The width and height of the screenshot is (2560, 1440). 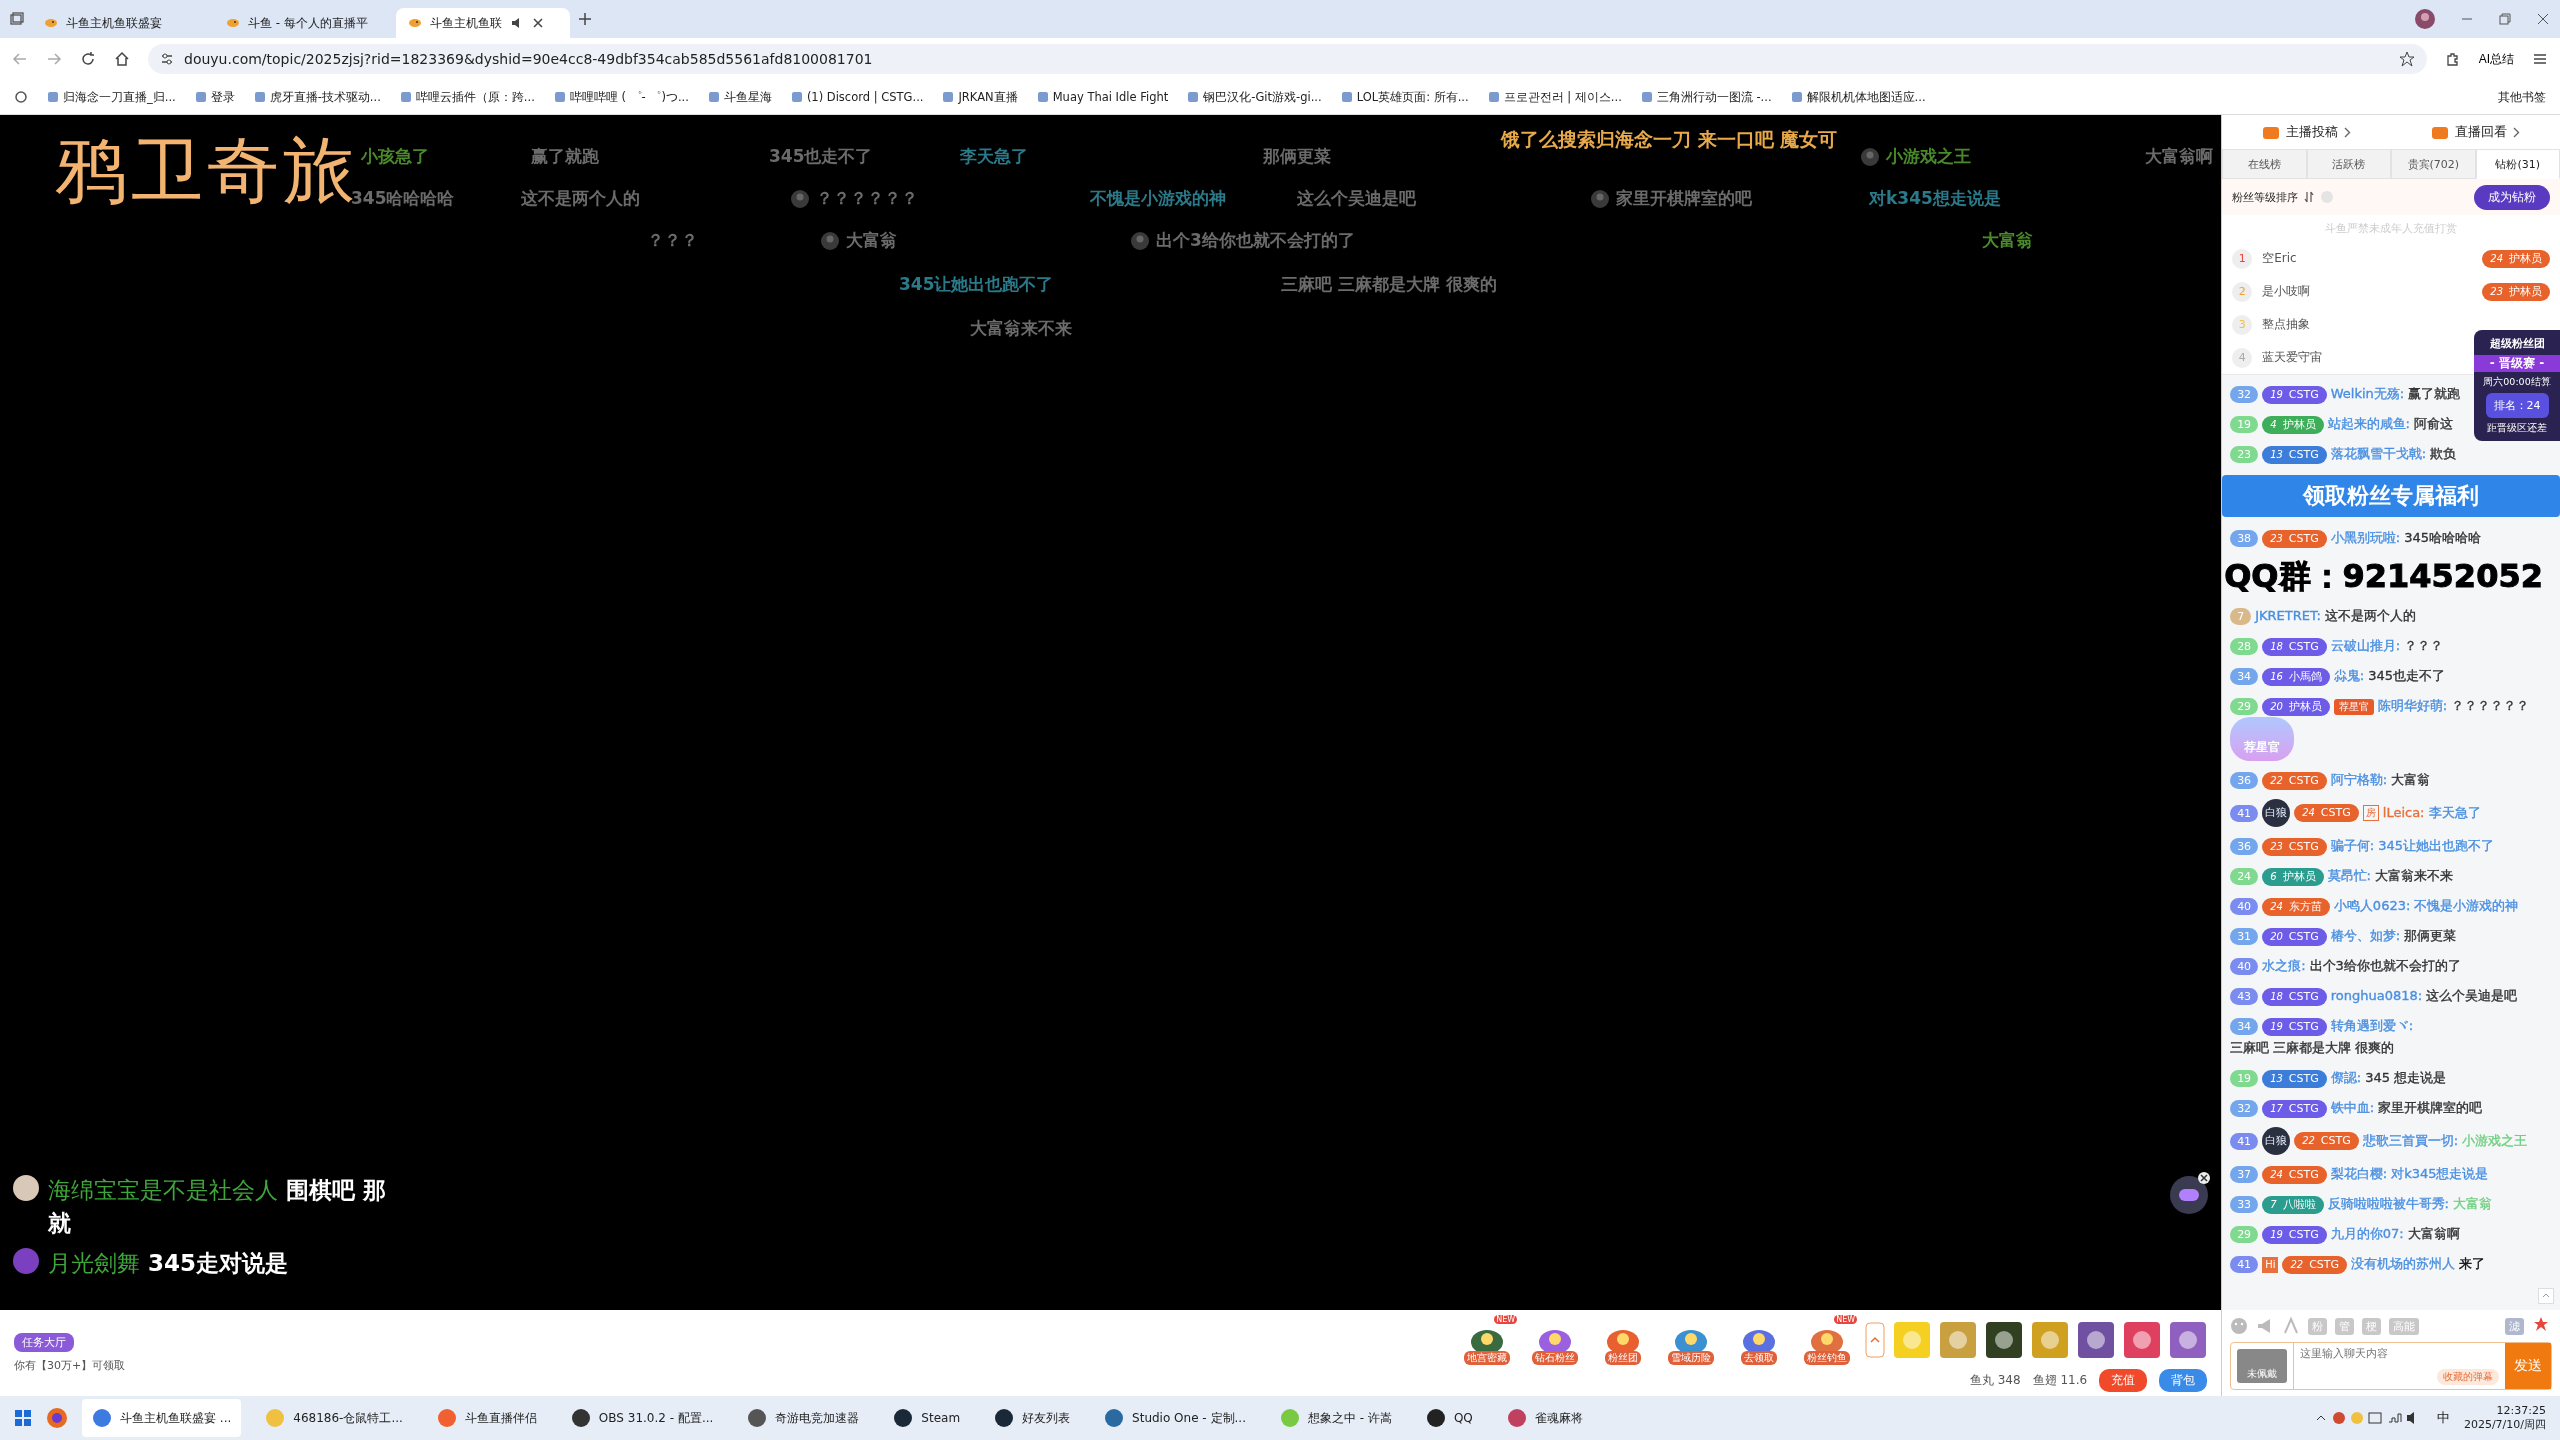 What do you see at coordinates (2296, 906) in the screenshot?
I see `fan-badge: 24 东方苗` at bounding box center [2296, 906].